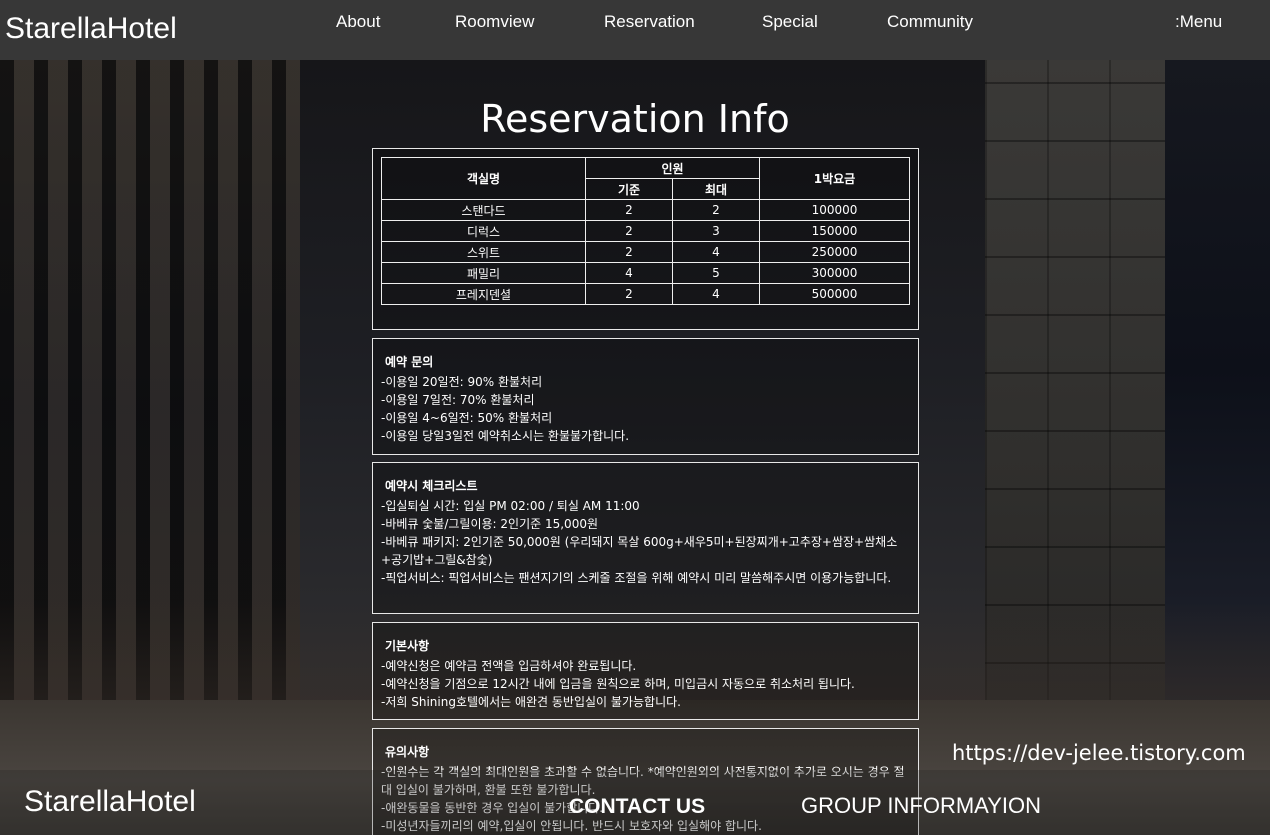  What do you see at coordinates (1099, 753) in the screenshot?
I see `watermark-url: https://dev-jelee.tistory.com` at bounding box center [1099, 753].